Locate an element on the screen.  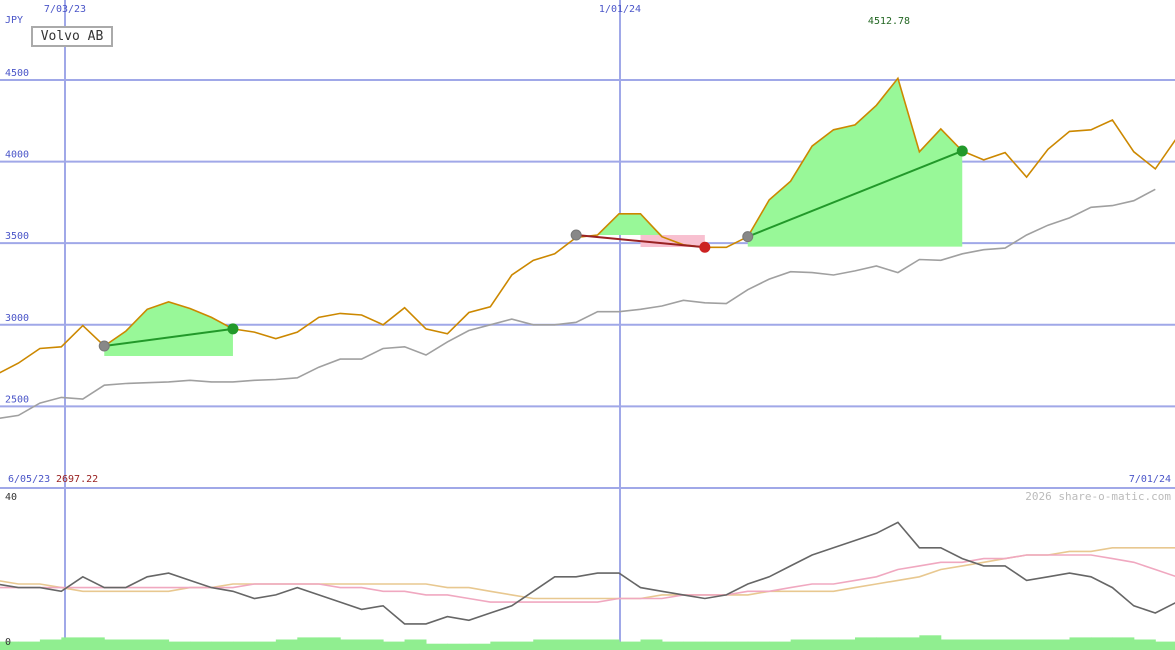
max-value-label: 4512.78 is located at coordinates (889, 21).